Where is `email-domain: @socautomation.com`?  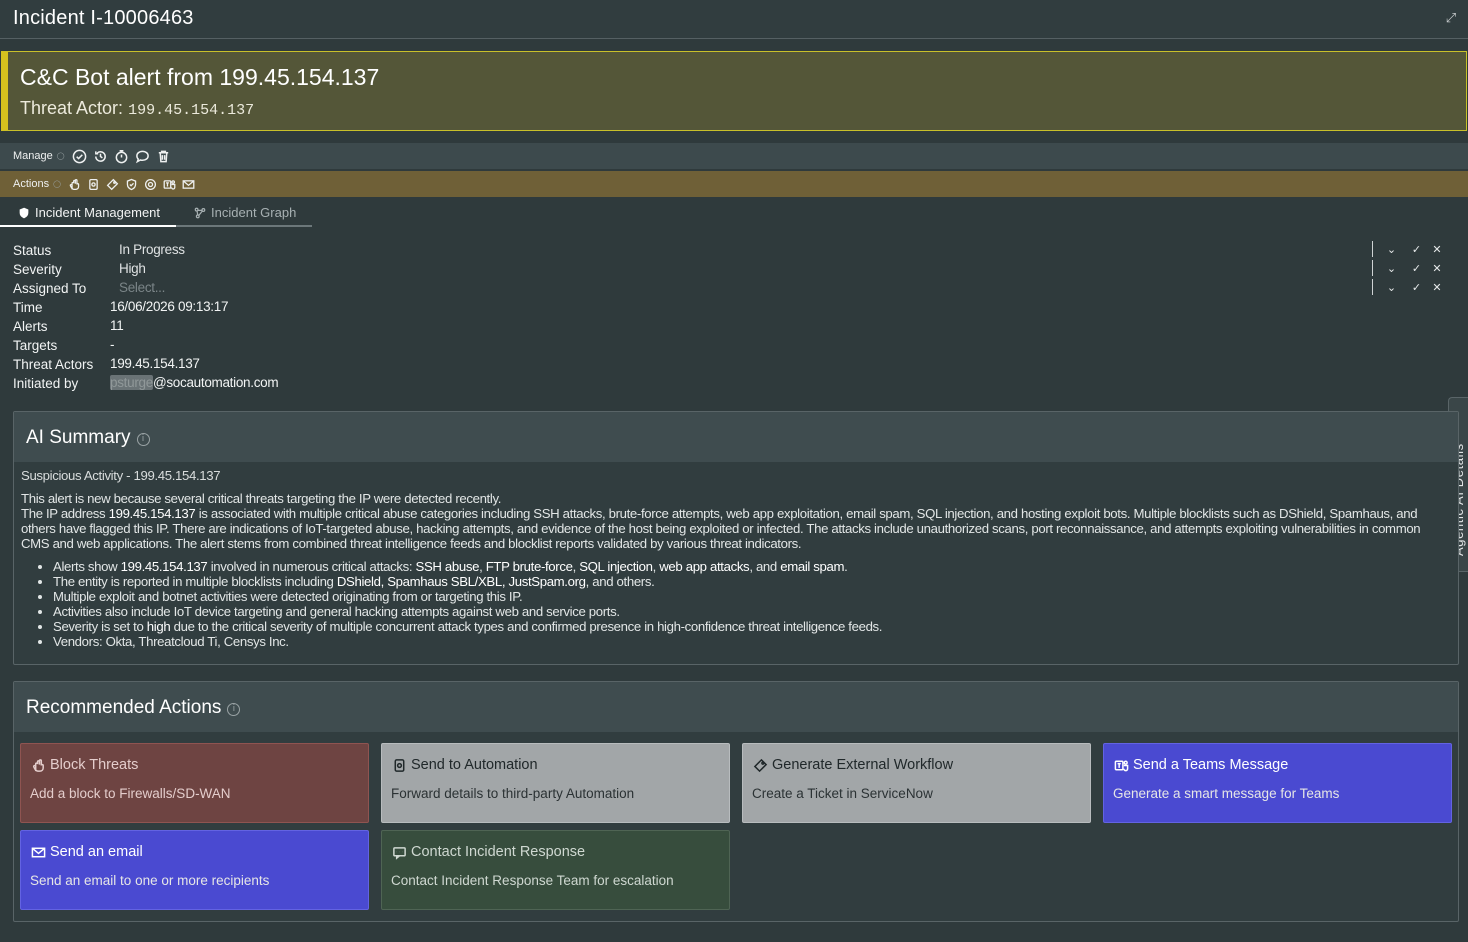
email-domain: @socautomation.com is located at coordinates (215, 382).